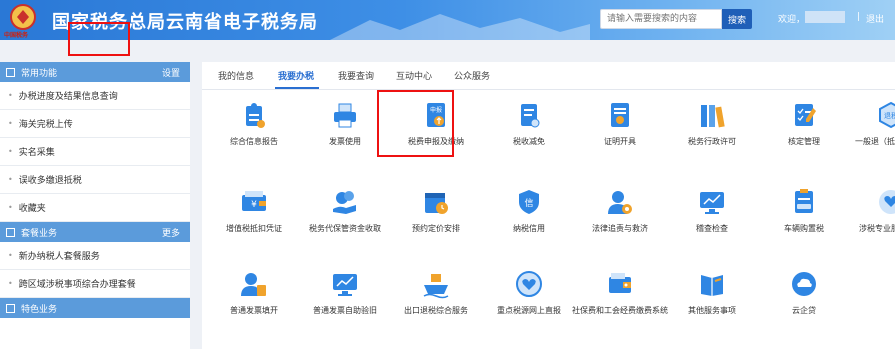 The image size is (895, 349). I want to click on sidebar-section-special: 特色业务, so click(95, 308).